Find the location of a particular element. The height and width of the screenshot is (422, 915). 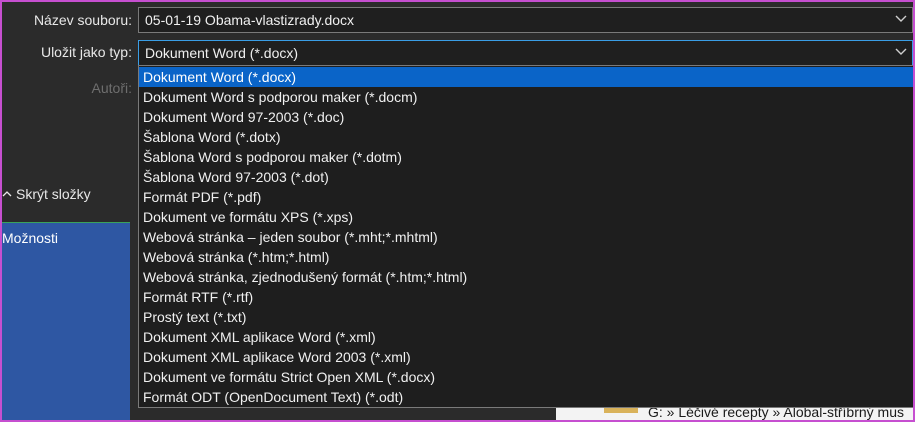

file-type-option: Dokument Word 97-2003 (*.doc) is located at coordinates (526, 117).